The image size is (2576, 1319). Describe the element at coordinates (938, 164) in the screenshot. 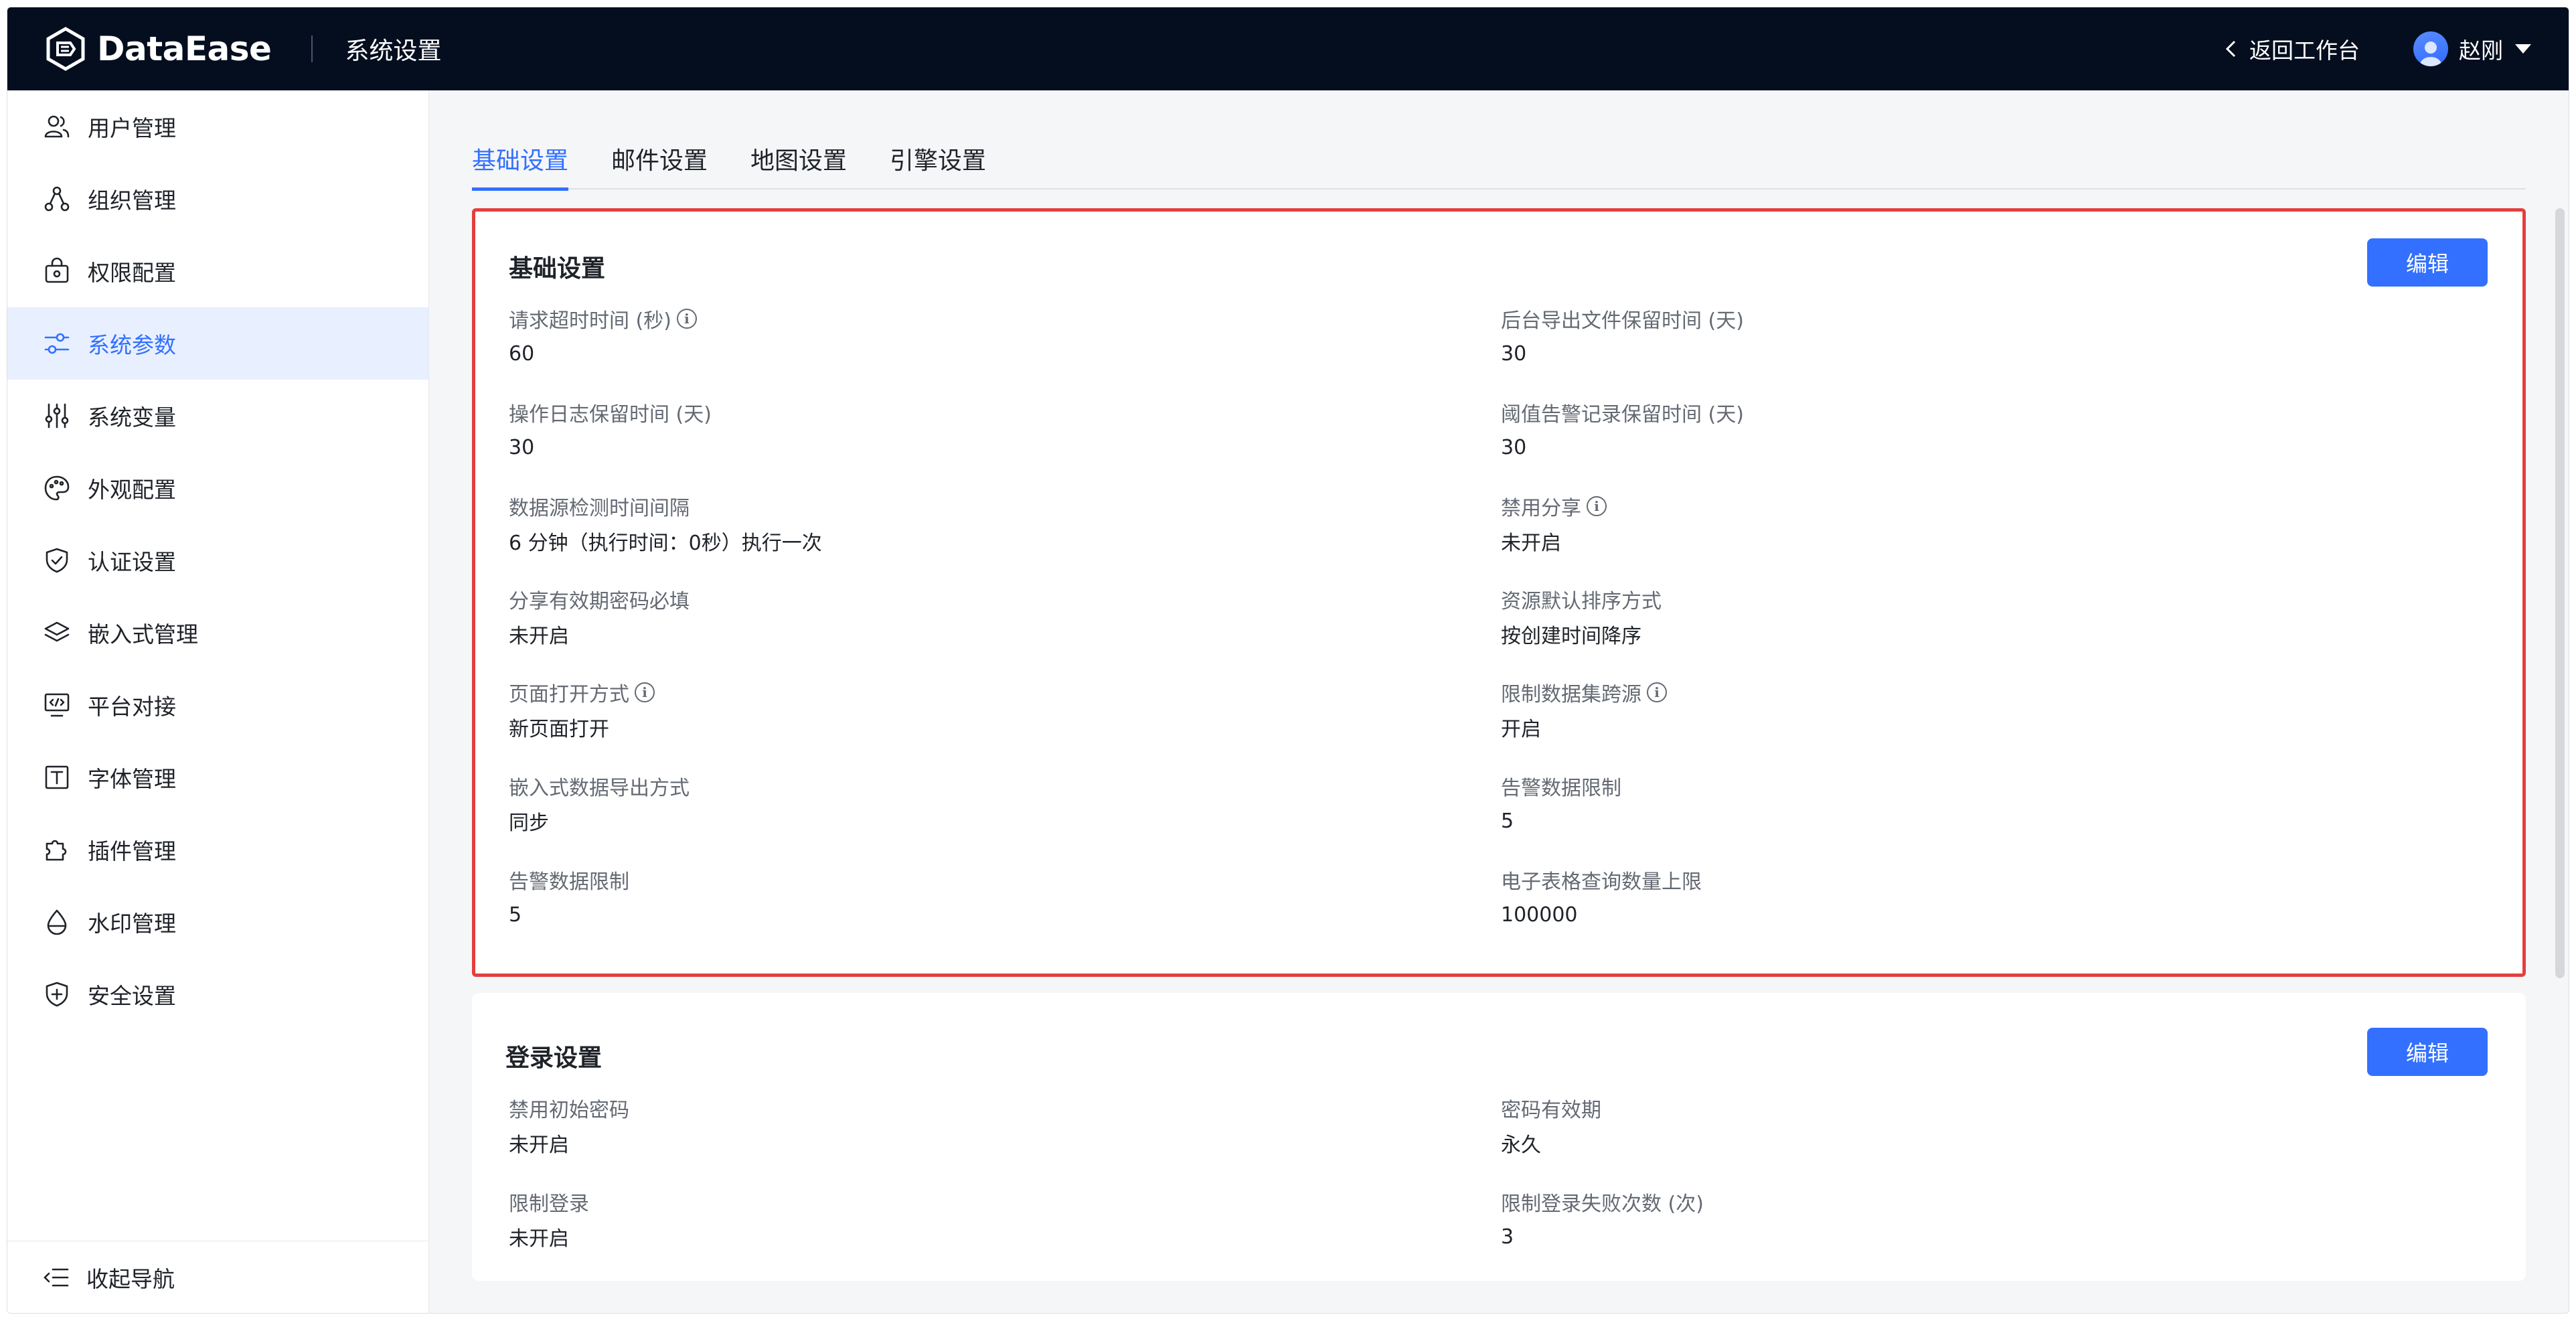

I see `tab-engine: 引擎设置` at that location.